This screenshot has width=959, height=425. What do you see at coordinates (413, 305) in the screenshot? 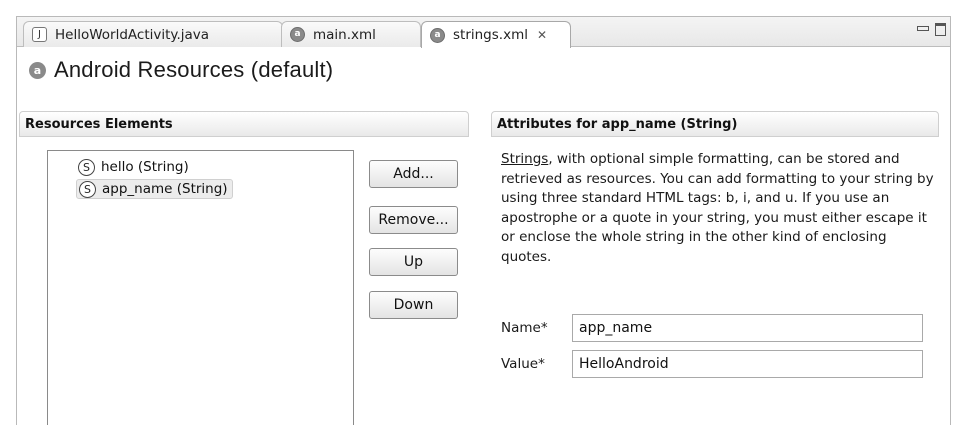
I see `down-button: Down` at bounding box center [413, 305].